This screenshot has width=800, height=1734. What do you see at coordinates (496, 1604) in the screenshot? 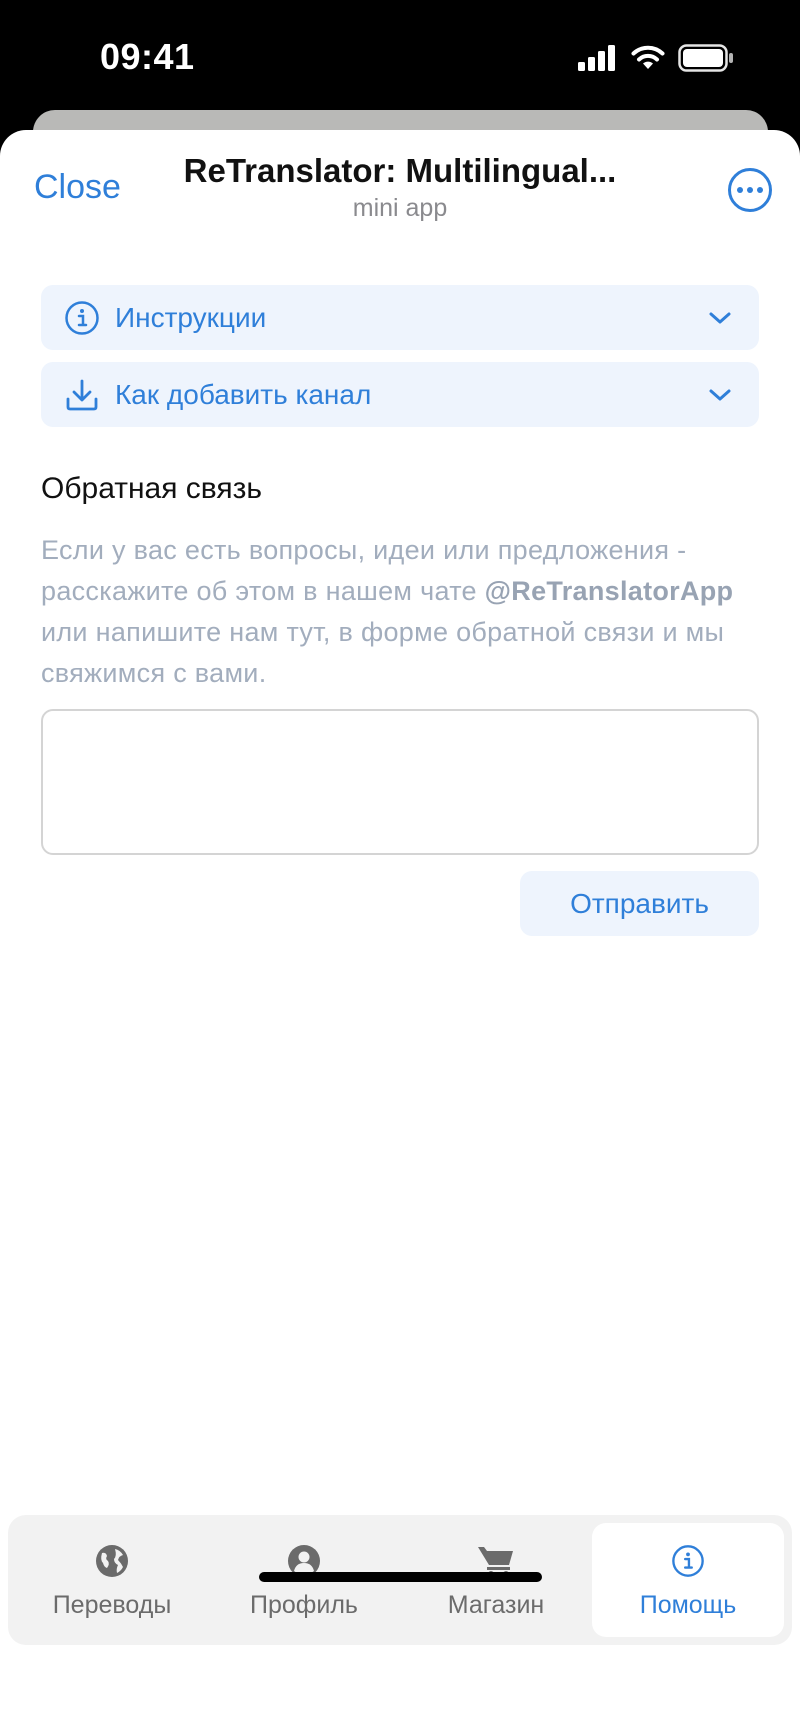
I see `tab-label: Магазин` at bounding box center [496, 1604].